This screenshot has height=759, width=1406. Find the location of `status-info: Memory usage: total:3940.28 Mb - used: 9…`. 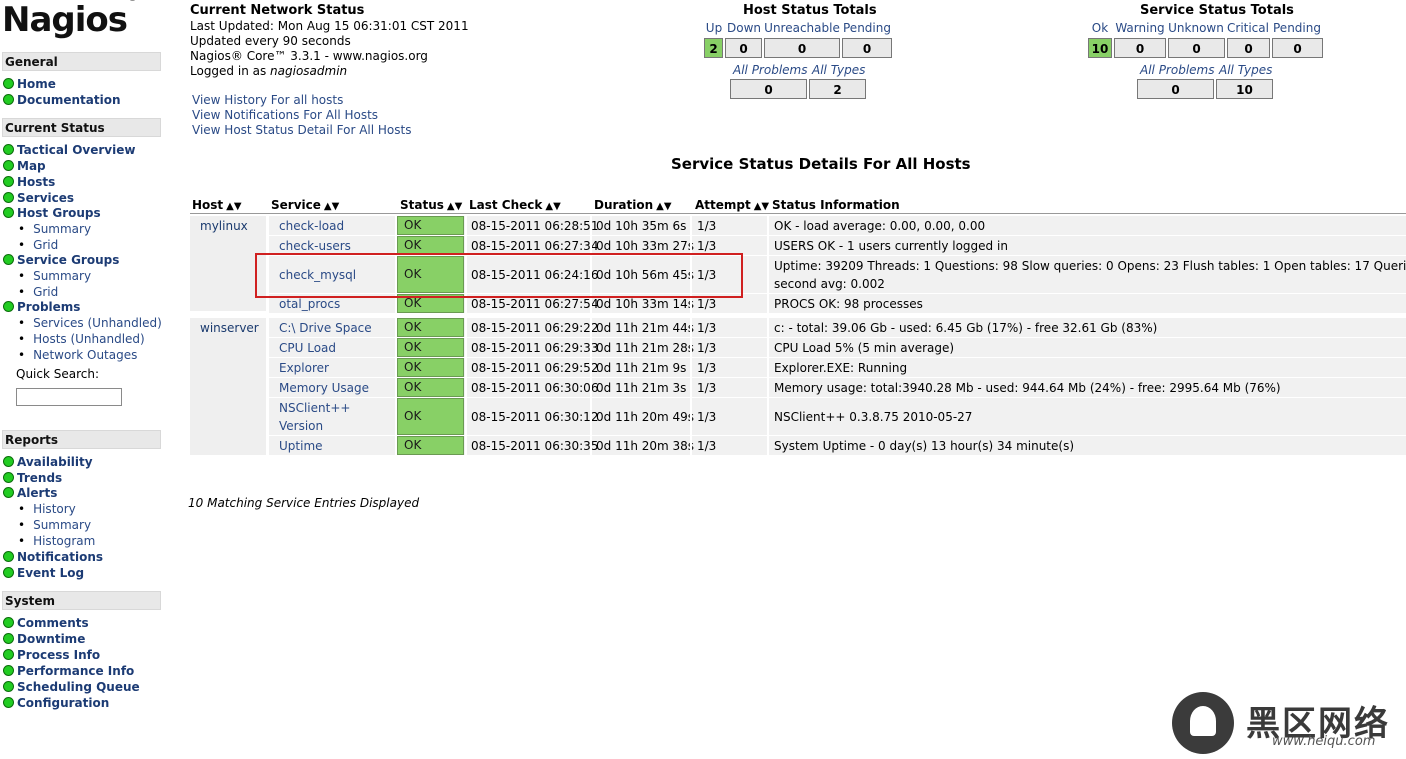

status-info: Memory usage: total:3940.28 Mb - used: 9… is located at coordinates (1027, 388).